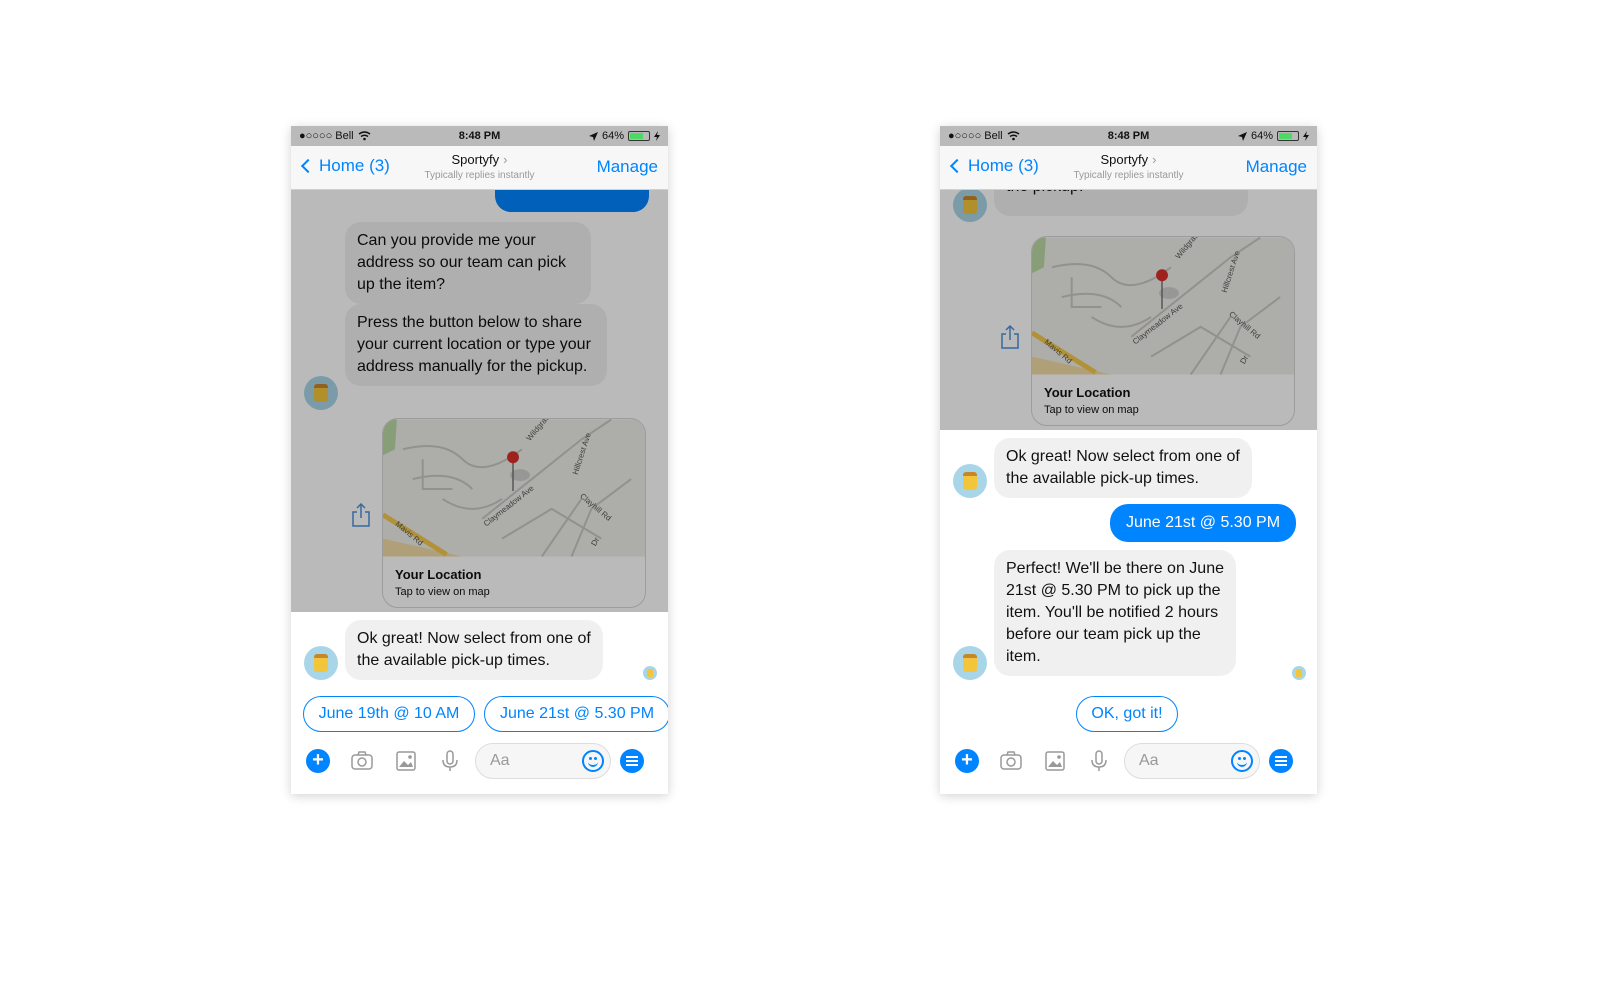 This screenshot has height=1000, width=1600. I want to click on dim-overlay, so click(479, 369).